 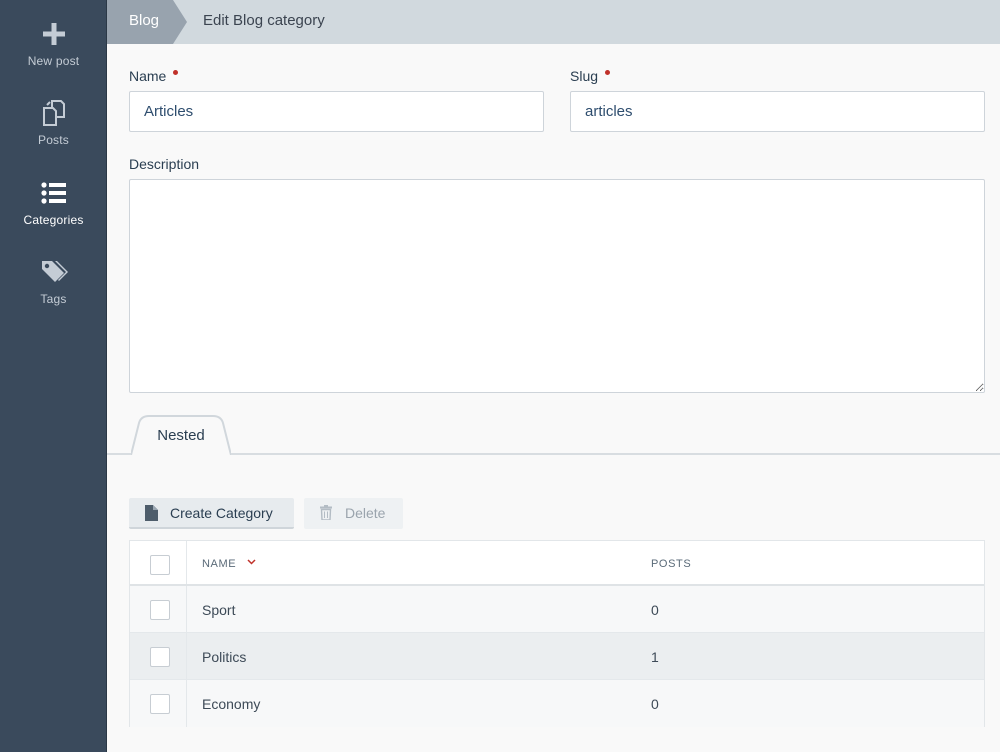 I want to click on breadcrumb-root-link: Blog, so click(x=140, y=22).